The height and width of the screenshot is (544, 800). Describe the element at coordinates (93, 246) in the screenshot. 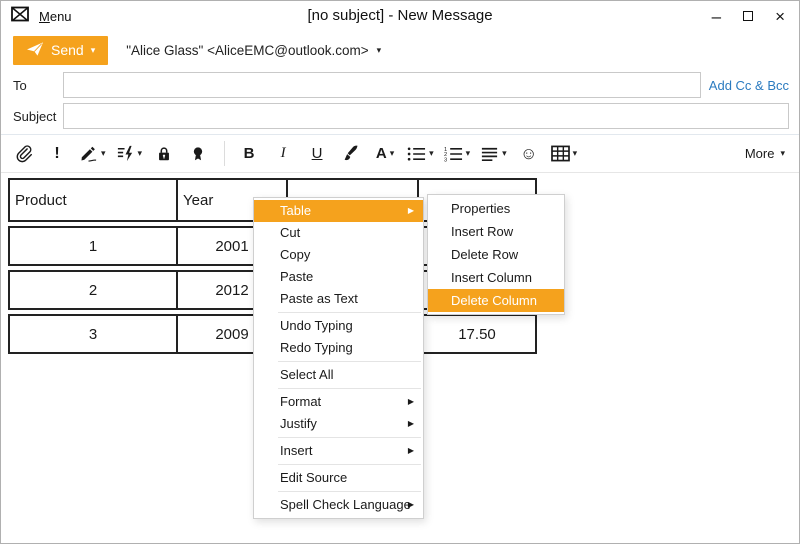

I see `table-cell: 1` at that location.